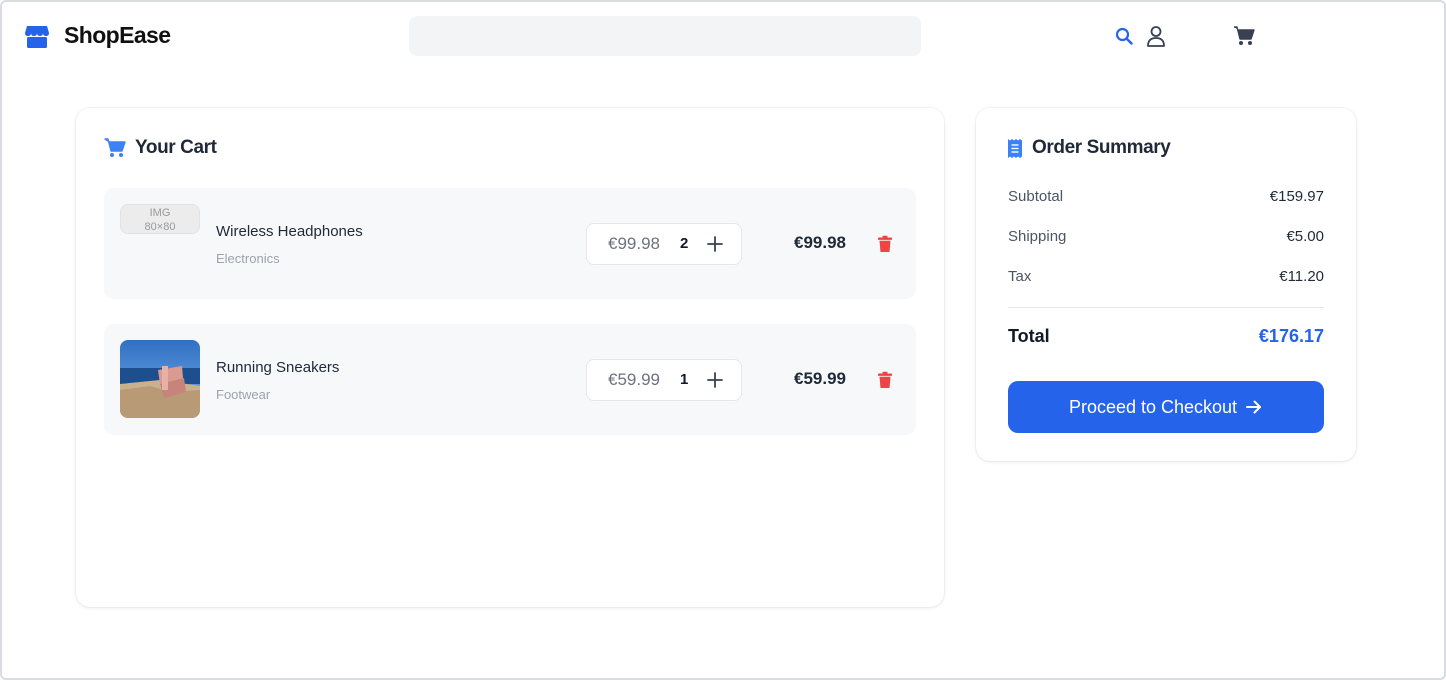  I want to click on checkout-button: Proceed to Checkout, so click(1166, 407).